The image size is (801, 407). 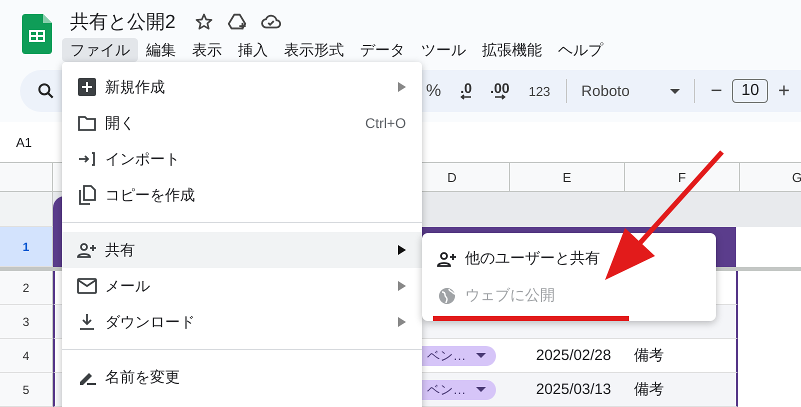 What do you see at coordinates (443, 50) in the screenshot?
I see `menu-item: ツール` at bounding box center [443, 50].